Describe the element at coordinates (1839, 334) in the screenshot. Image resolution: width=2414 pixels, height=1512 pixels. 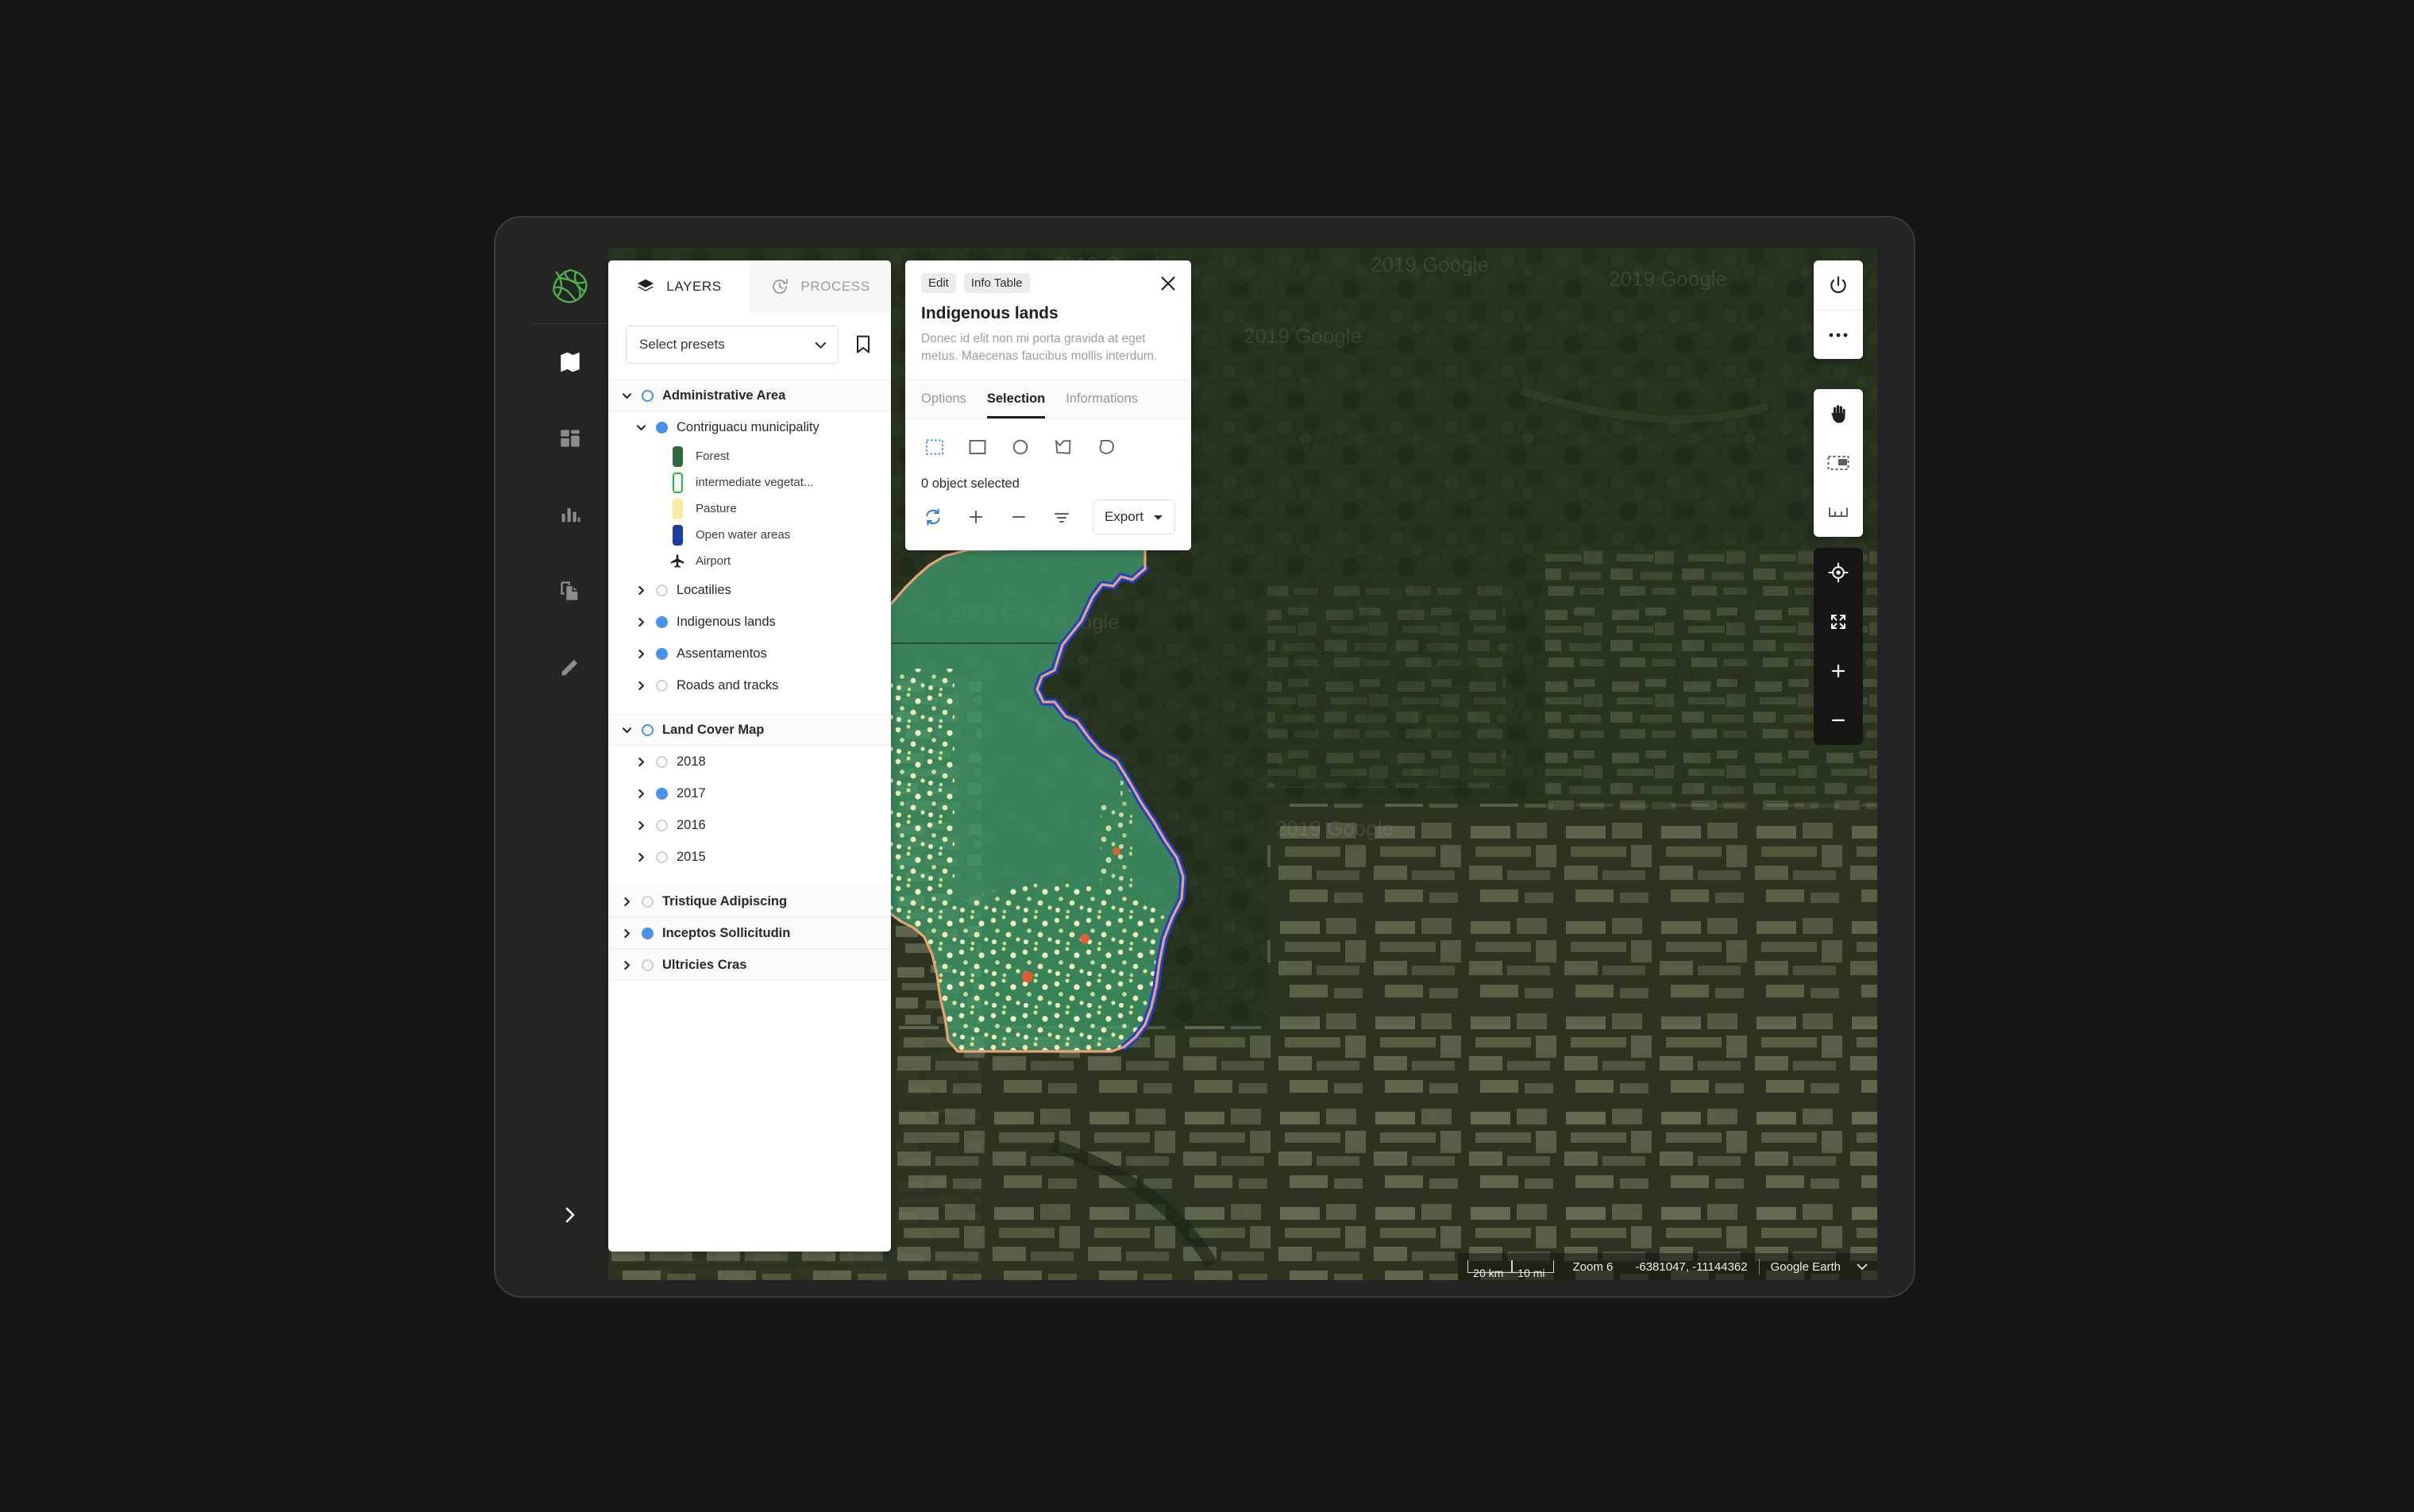
I see `more-horizontal-icon` at that location.